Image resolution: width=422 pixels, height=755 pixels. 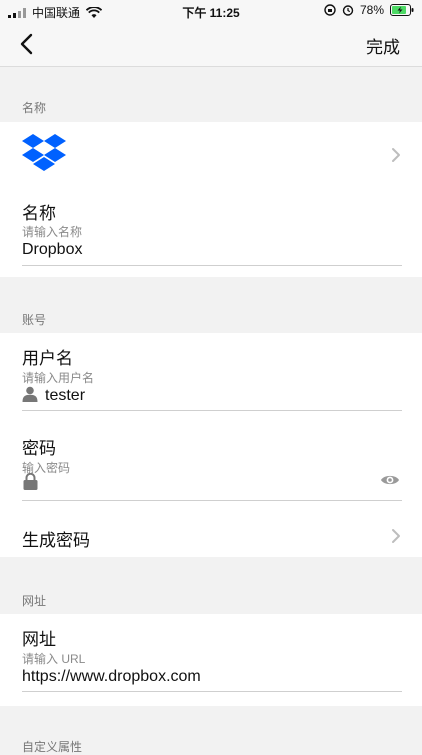 What do you see at coordinates (207, 252) in the screenshot?
I see `name-input: Dropbox` at bounding box center [207, 252].